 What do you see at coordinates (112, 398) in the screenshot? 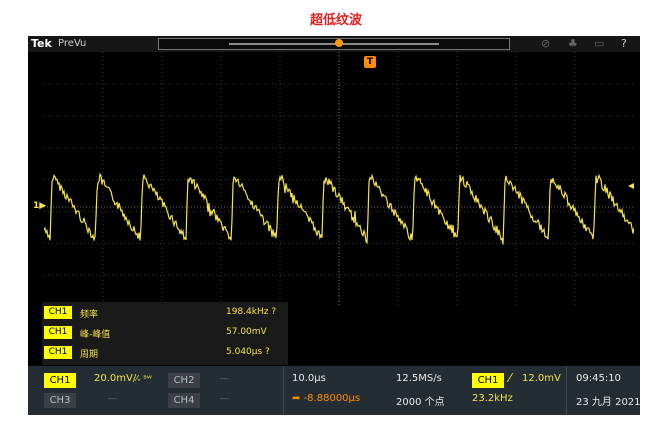
I see `ch3-value: ---` at bounding box center [112, 398].